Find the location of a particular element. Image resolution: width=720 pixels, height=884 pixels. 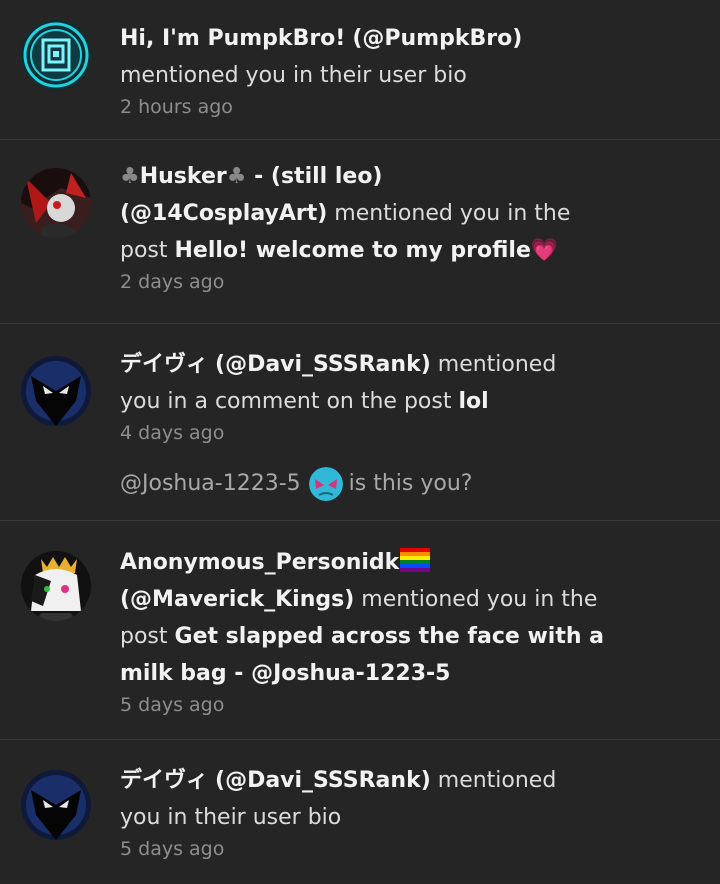

notification-text: you in their user bio is located at coordinates (231, 817).